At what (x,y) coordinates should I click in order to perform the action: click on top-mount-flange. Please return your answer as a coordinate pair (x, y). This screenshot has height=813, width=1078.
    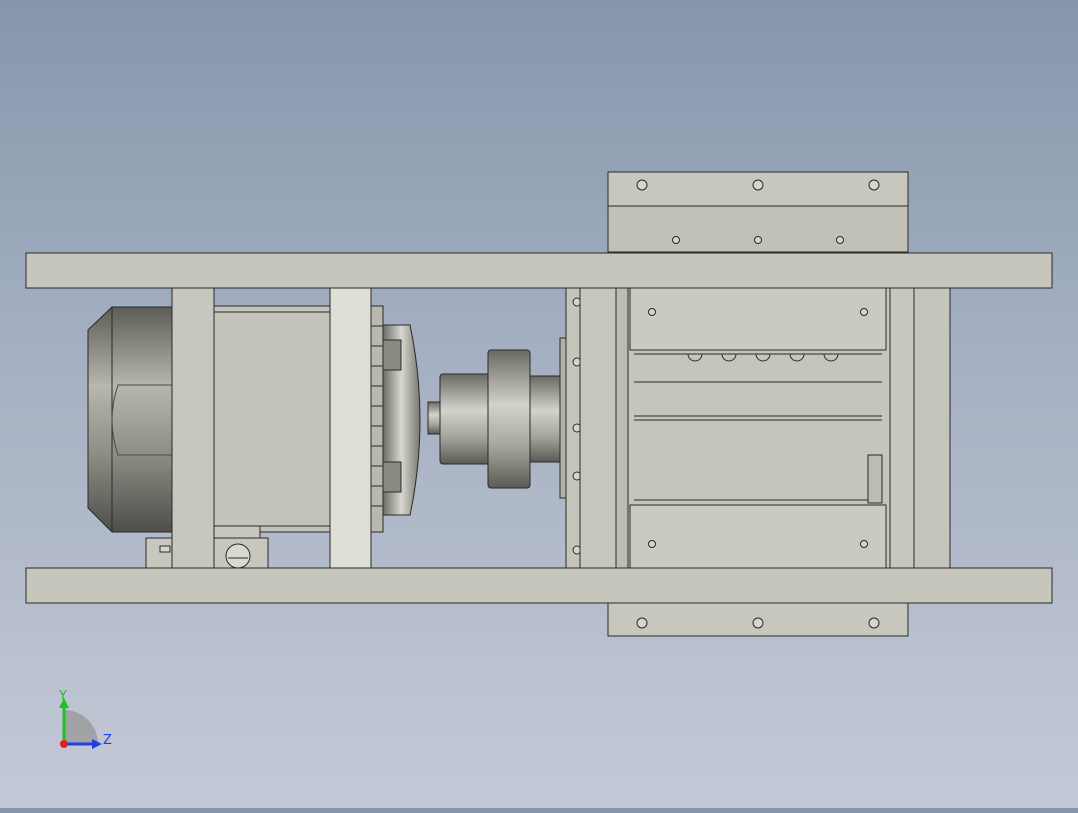
    Looking at the image, I should click on (758, 212).